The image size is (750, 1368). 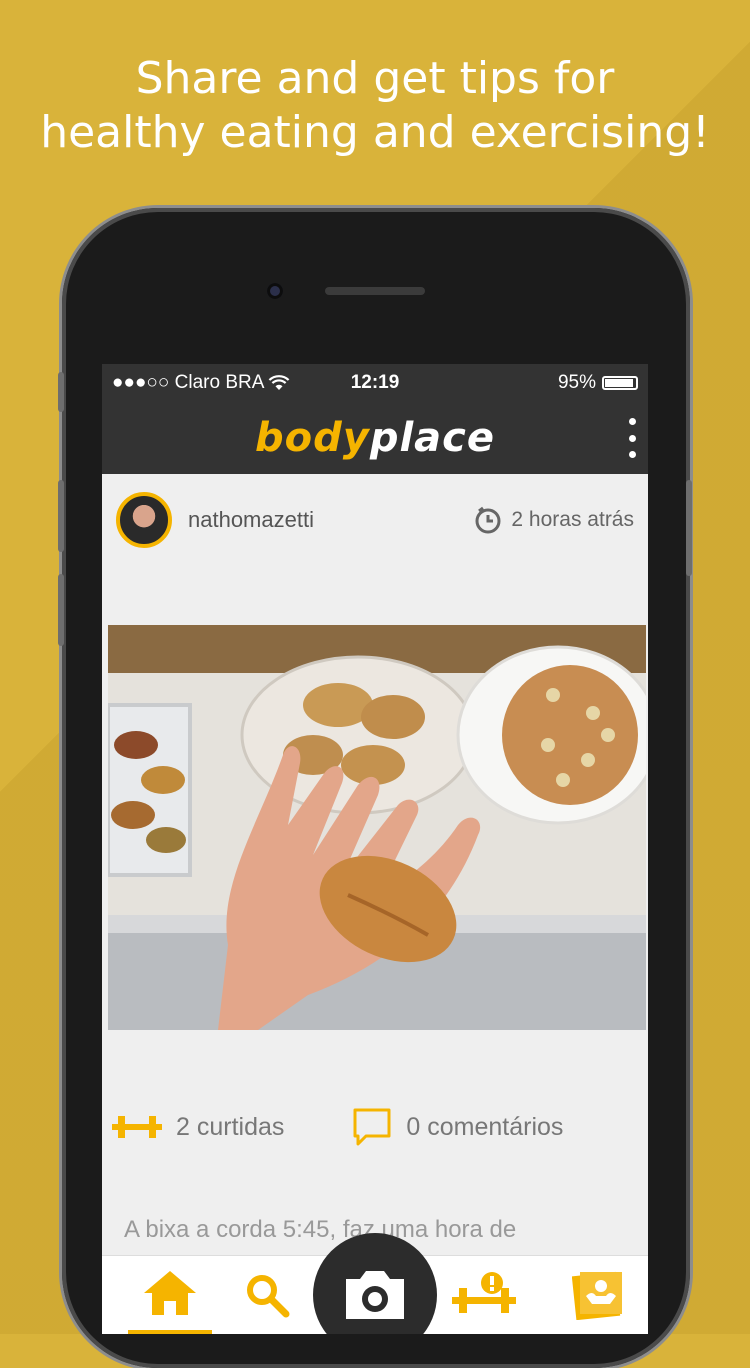 I want to click on home-icon, so click(x=170, y=1293).